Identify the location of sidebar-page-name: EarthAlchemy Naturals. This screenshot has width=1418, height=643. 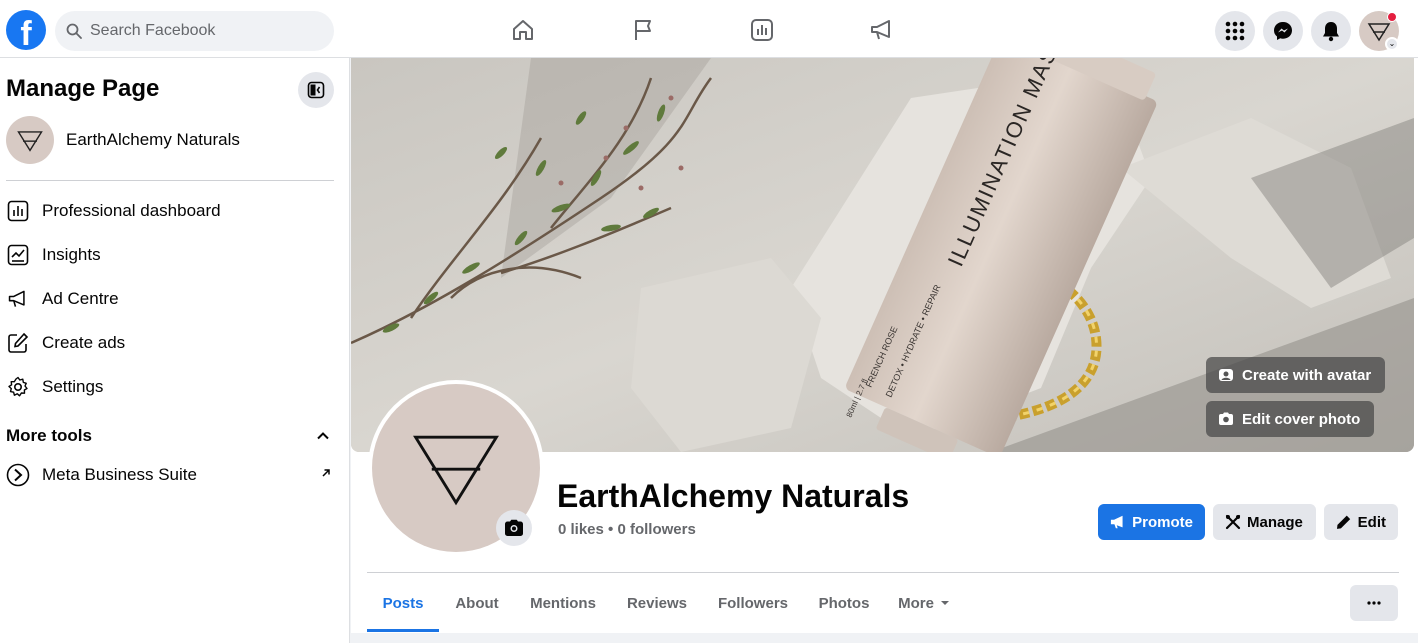
(153, 139).